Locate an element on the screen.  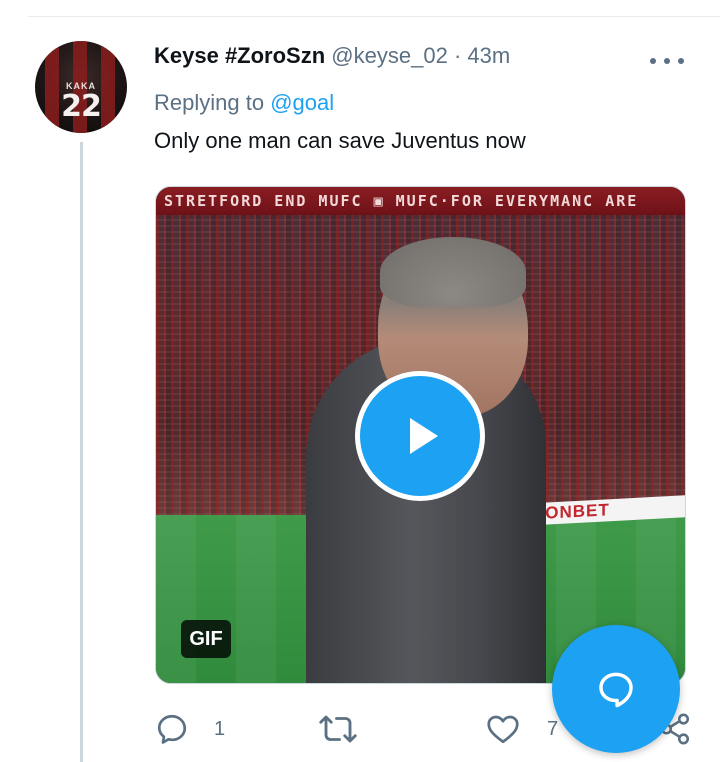
more-options-button is located at coordinates (667, 61).